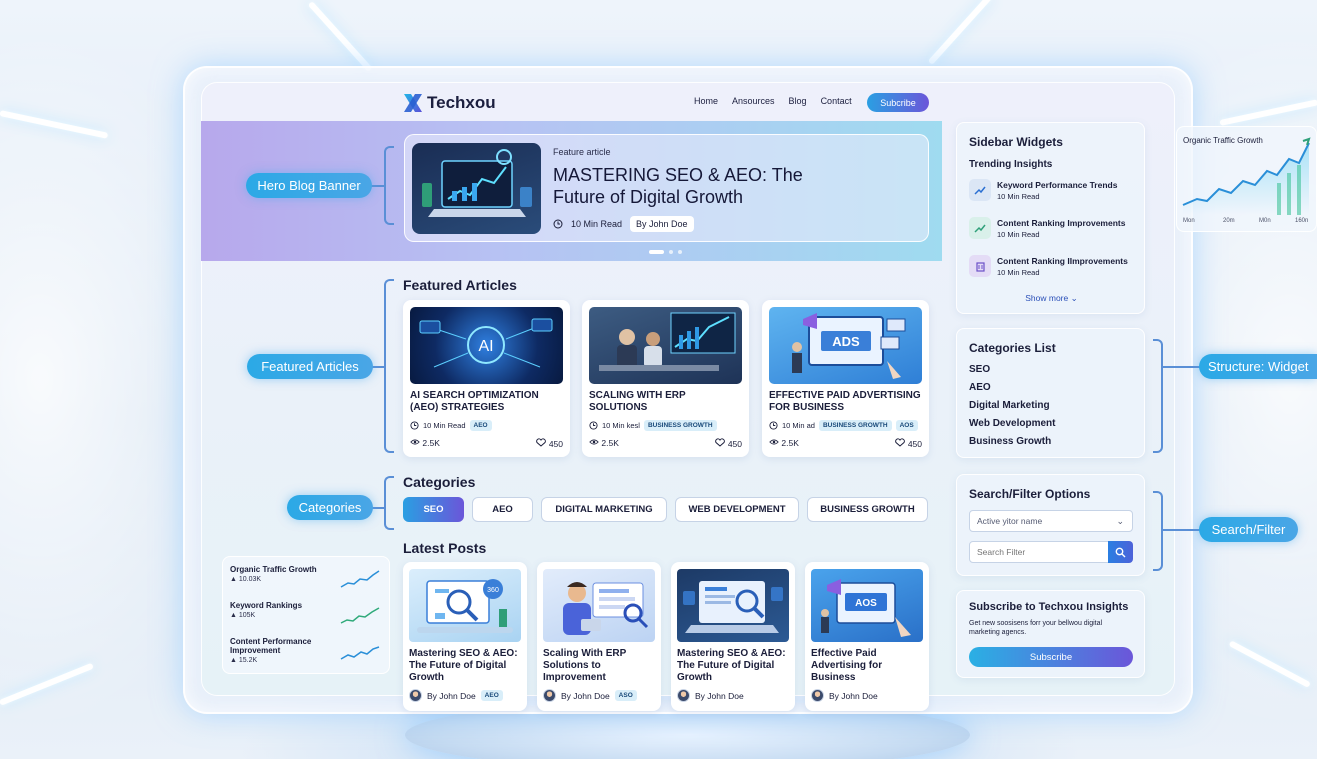 Image resolution: width=1317 pixels, height=759 pixels. What do you see at coordinates (1120, 552) in the screenshot?
I see `search-button` at bounding box center [1120, 552].